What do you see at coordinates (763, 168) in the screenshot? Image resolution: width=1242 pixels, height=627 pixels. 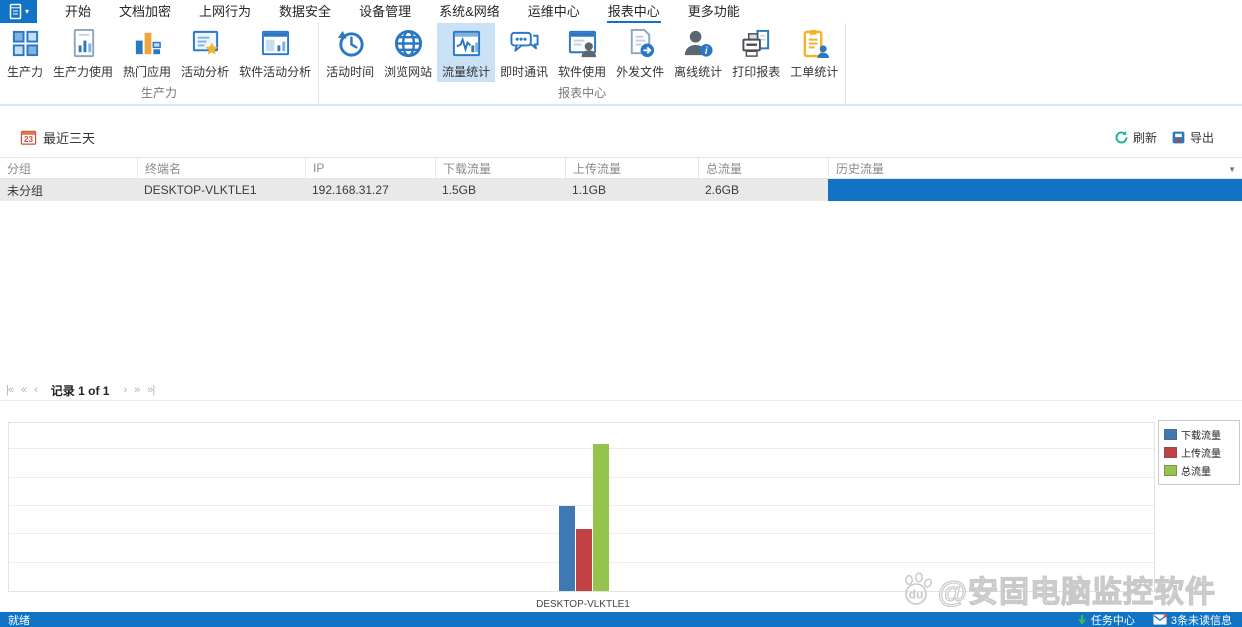 I see `column-header-total: 总流量` at bounding box center [763, 168].